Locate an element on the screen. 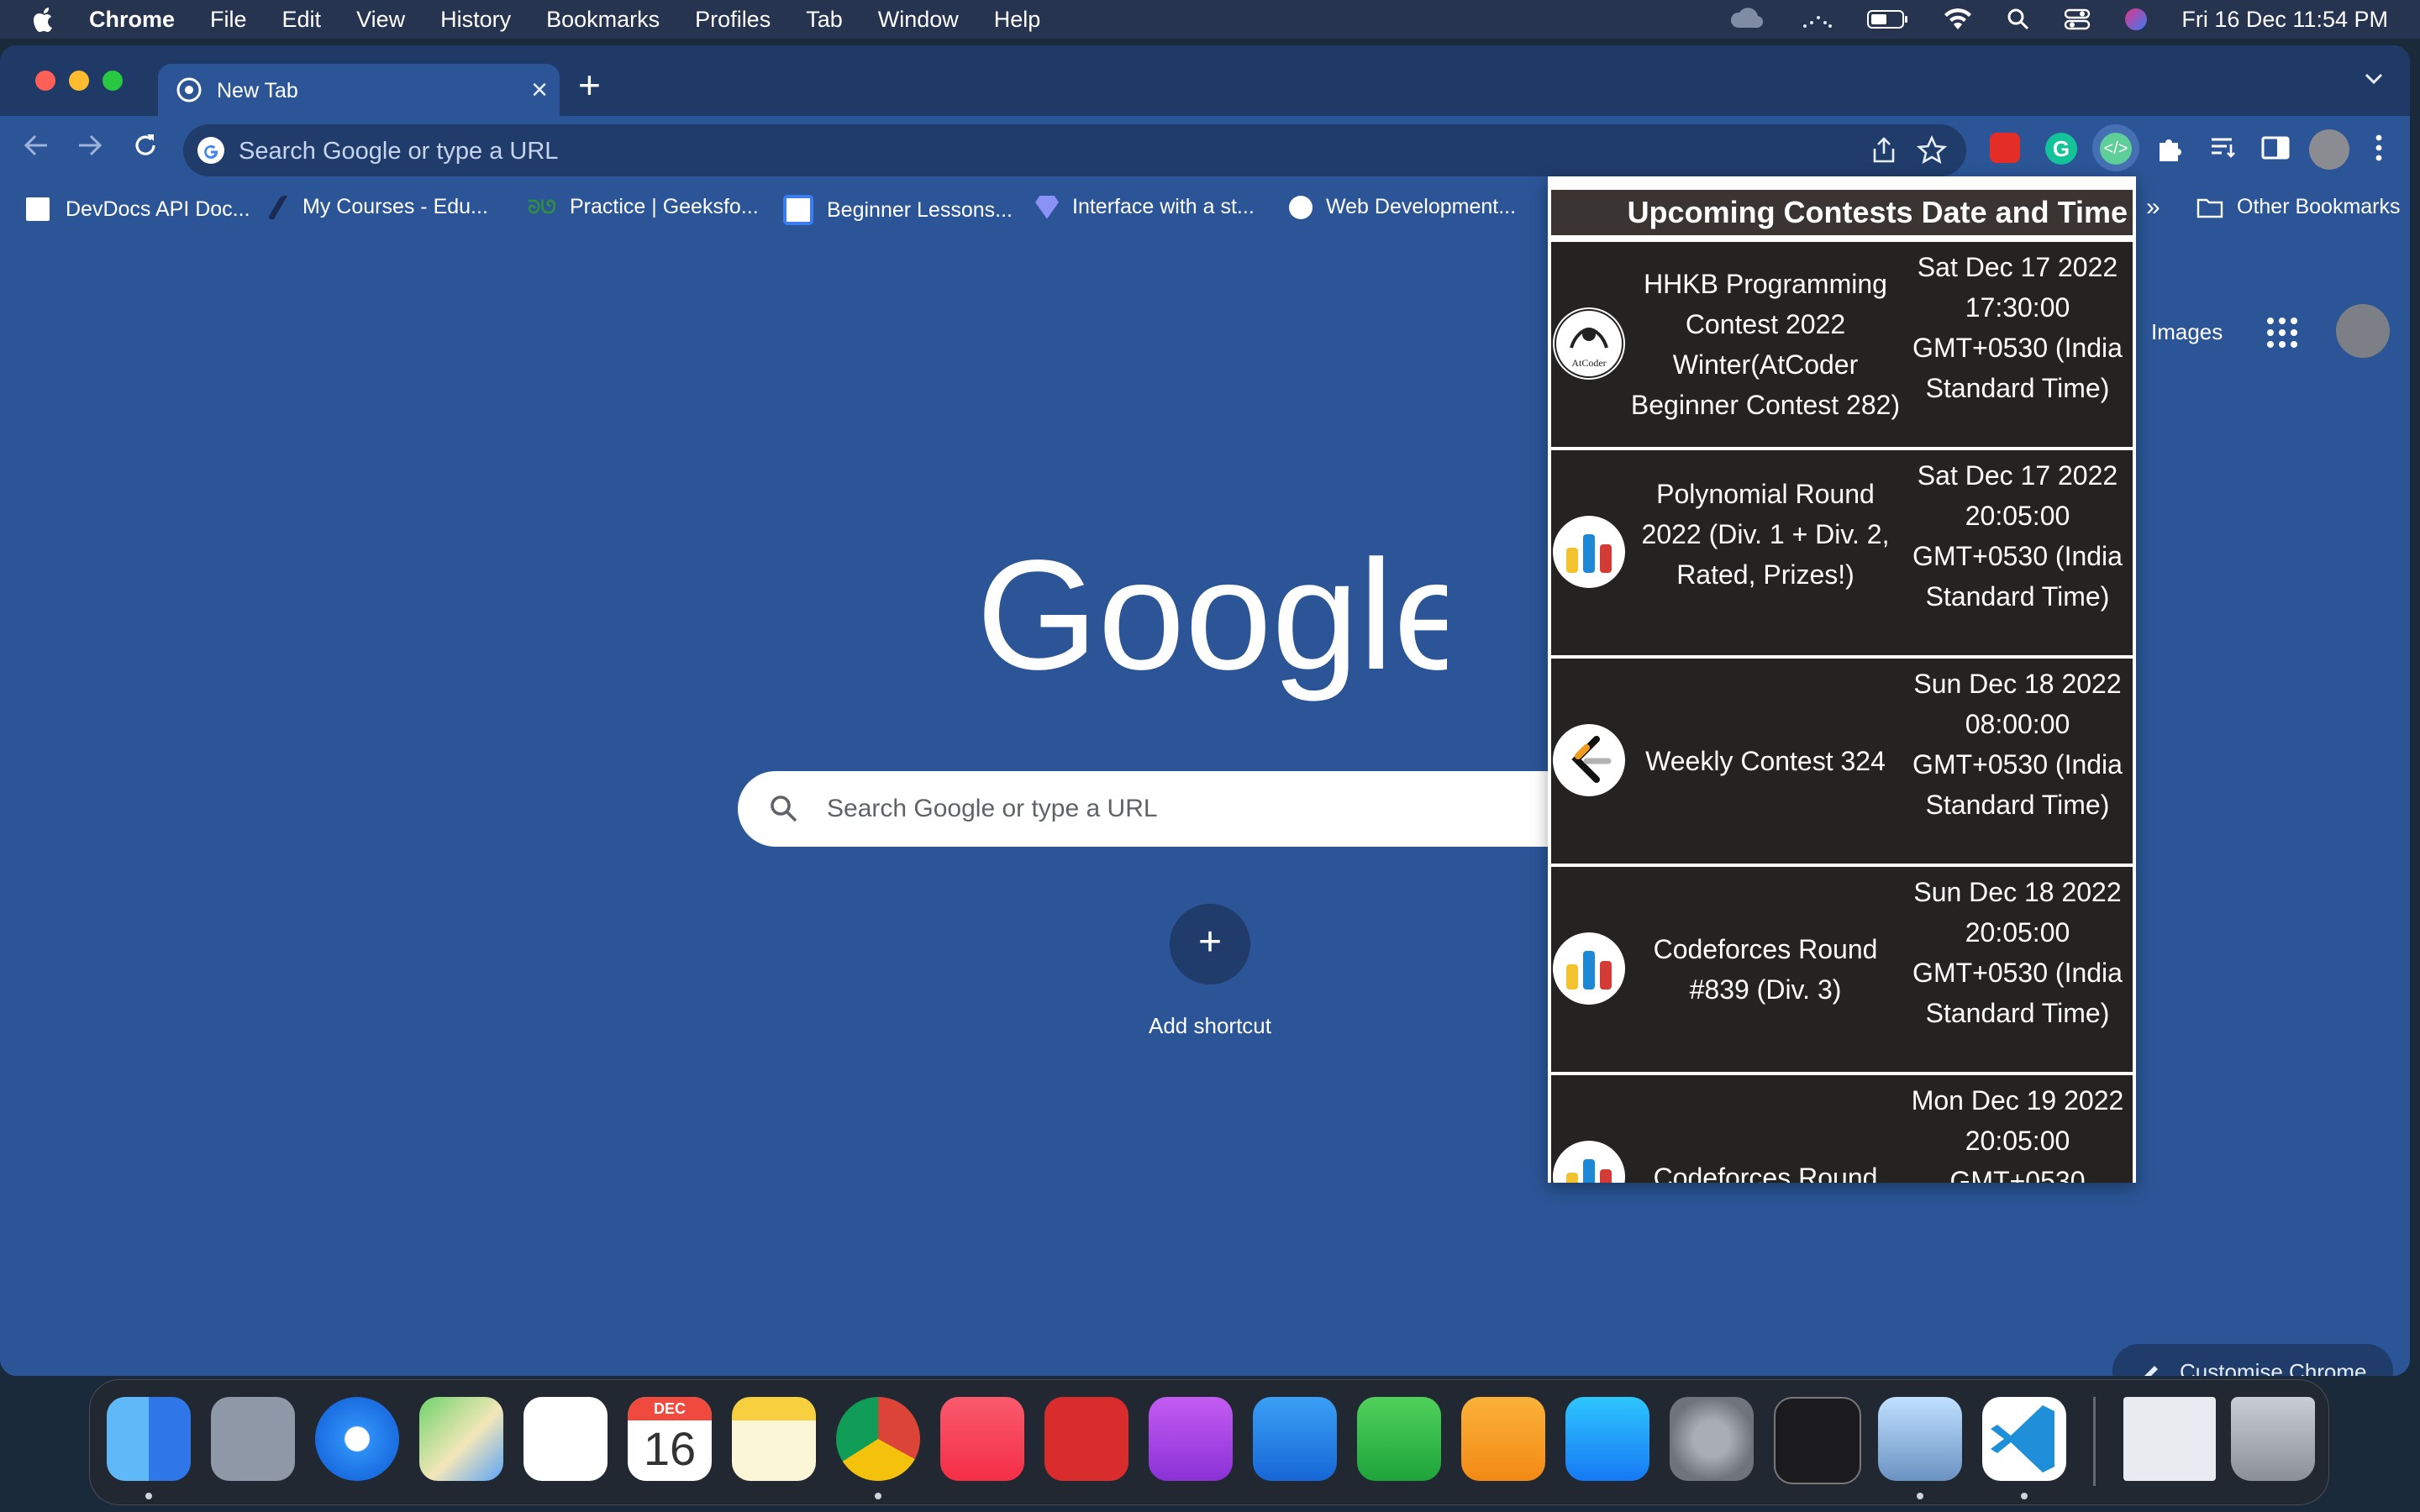 The height and width of the screenshot is (1512, 2420). side-panel-icon is located at coordinates (2275, 148).